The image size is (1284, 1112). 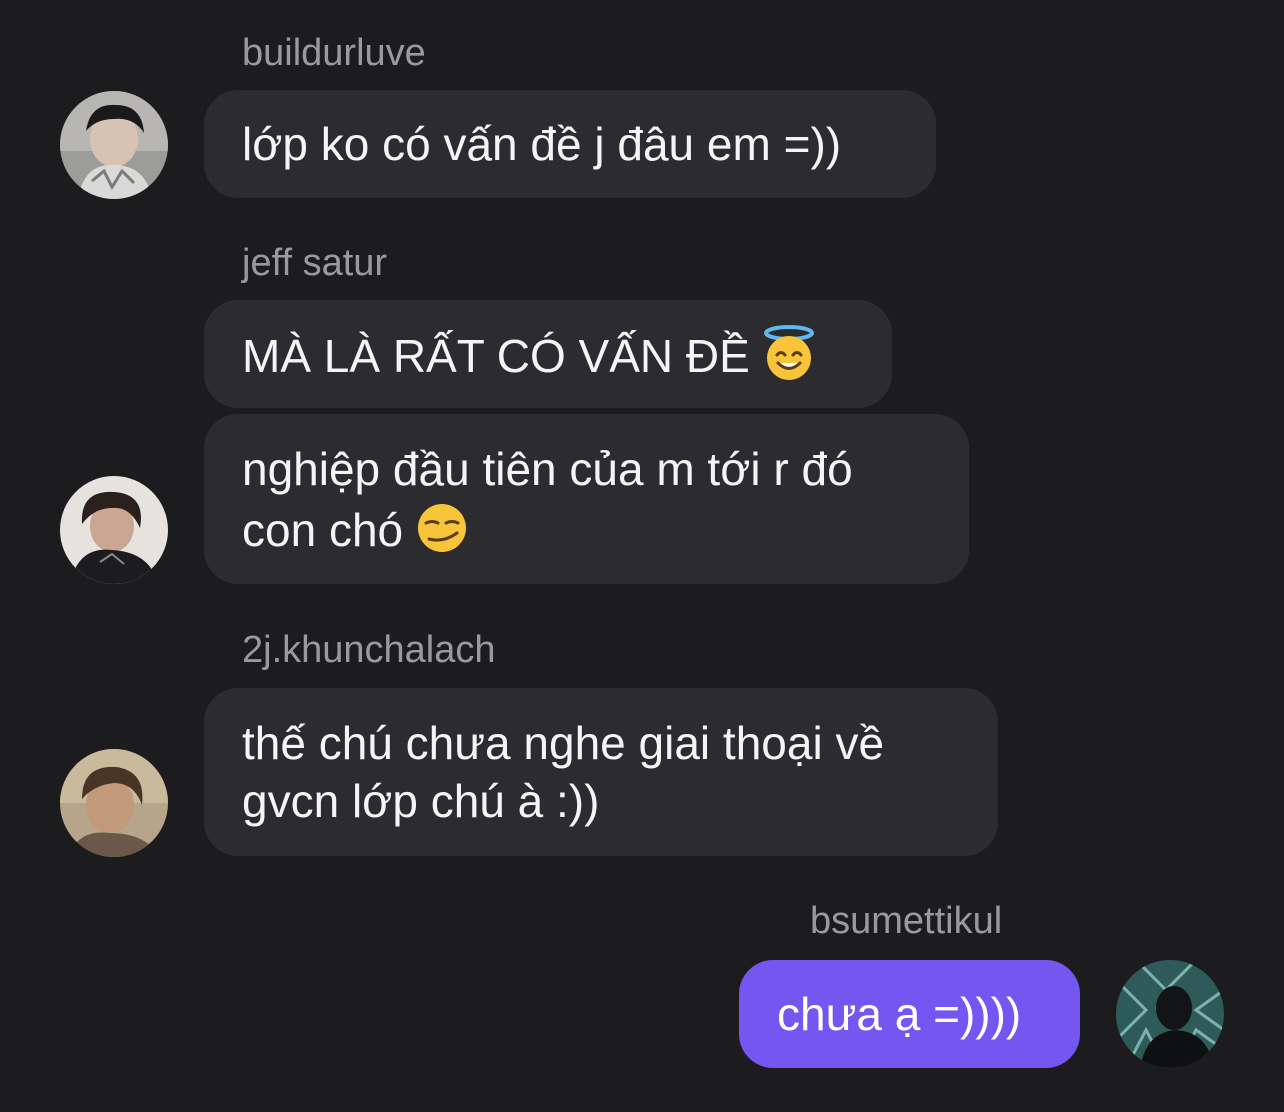 What do you see at coordinates (421, 801) in the screenshot?
I see `message-text-line: gvcn lớp chú à :))` at bounding box center [421, 801].